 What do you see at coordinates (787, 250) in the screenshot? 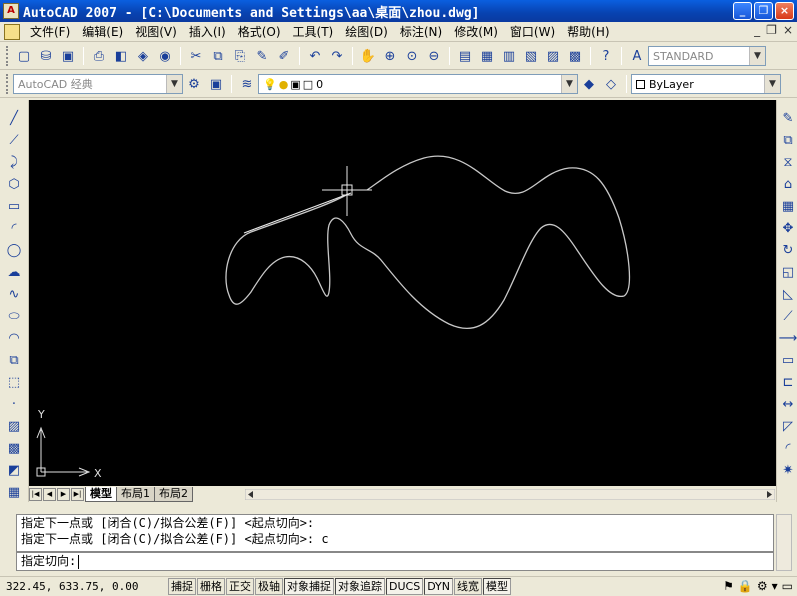
I see `rotate-icon: ↻` at bounding box center [787, 250].